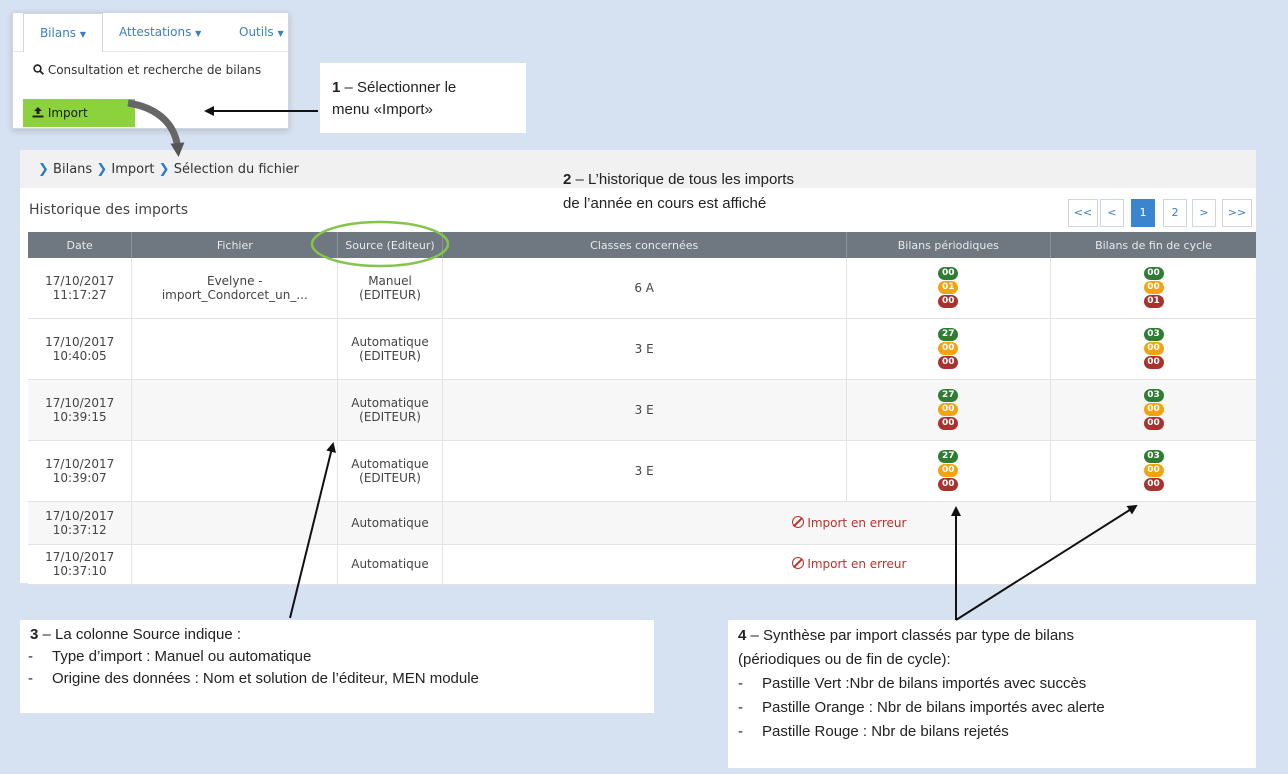 The height and width of the screenshot is (774, 1288). What do you see at coordinates (79, 416) in the screenshot?
I see `time-text: 10:39:15` at bounding box center [79, 416].